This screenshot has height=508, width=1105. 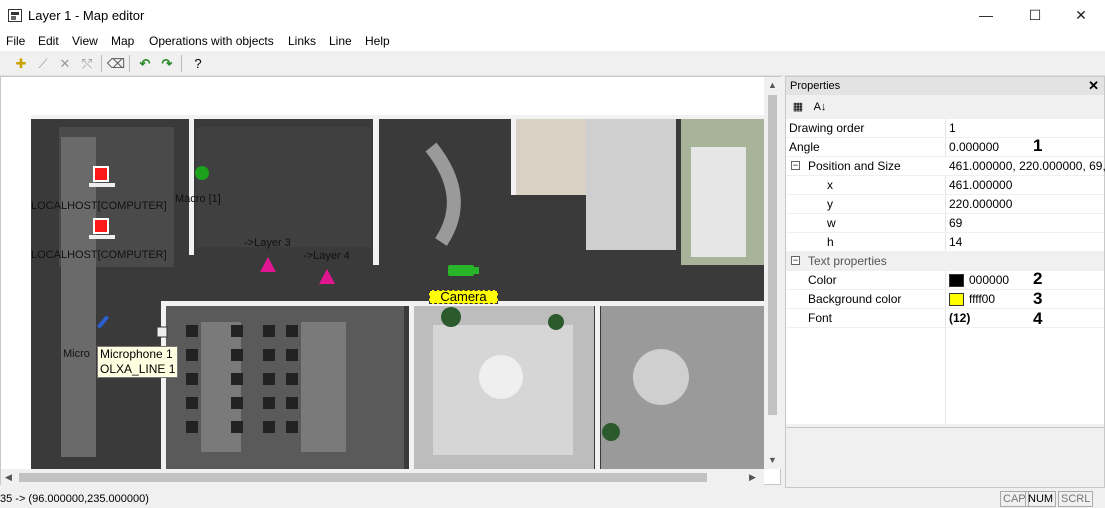 What do you see at coordinates (959, 318) in the screenshot?
I see `prop-value: (12)` at bounding box center [959, 318].